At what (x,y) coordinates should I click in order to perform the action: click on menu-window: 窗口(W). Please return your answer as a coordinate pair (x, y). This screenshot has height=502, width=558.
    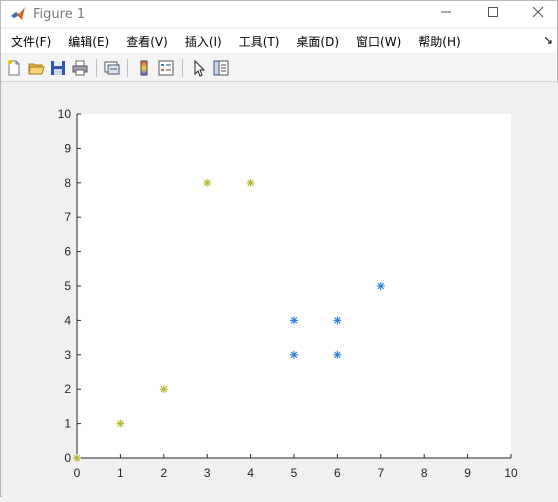
    Looking at the image, I should click on (378, 41).